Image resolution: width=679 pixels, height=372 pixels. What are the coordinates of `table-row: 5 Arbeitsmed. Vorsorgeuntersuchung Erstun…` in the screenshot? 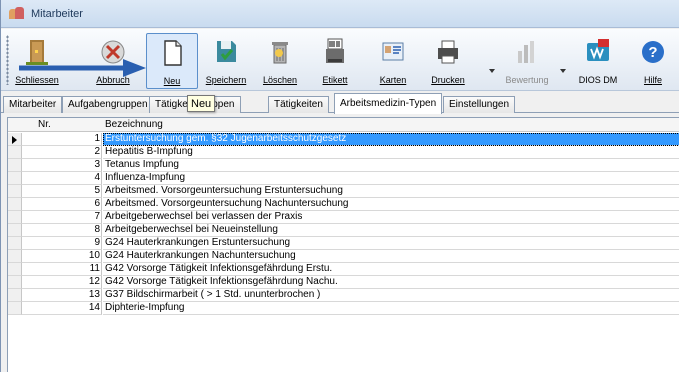 It's located at (343, 191).